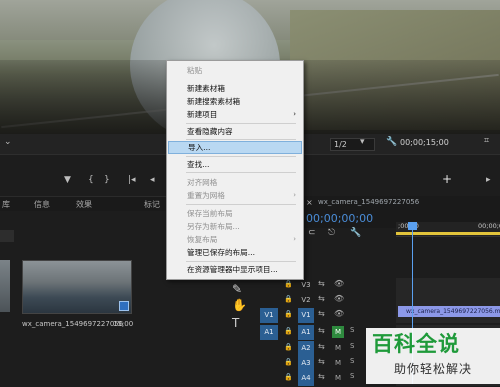 The width and height of the screenshot is (500, 387). What do you see at coordinates (152, 204) in the screenshot?
I see `tab-markers: 标记` at bounding box center [152, 204].